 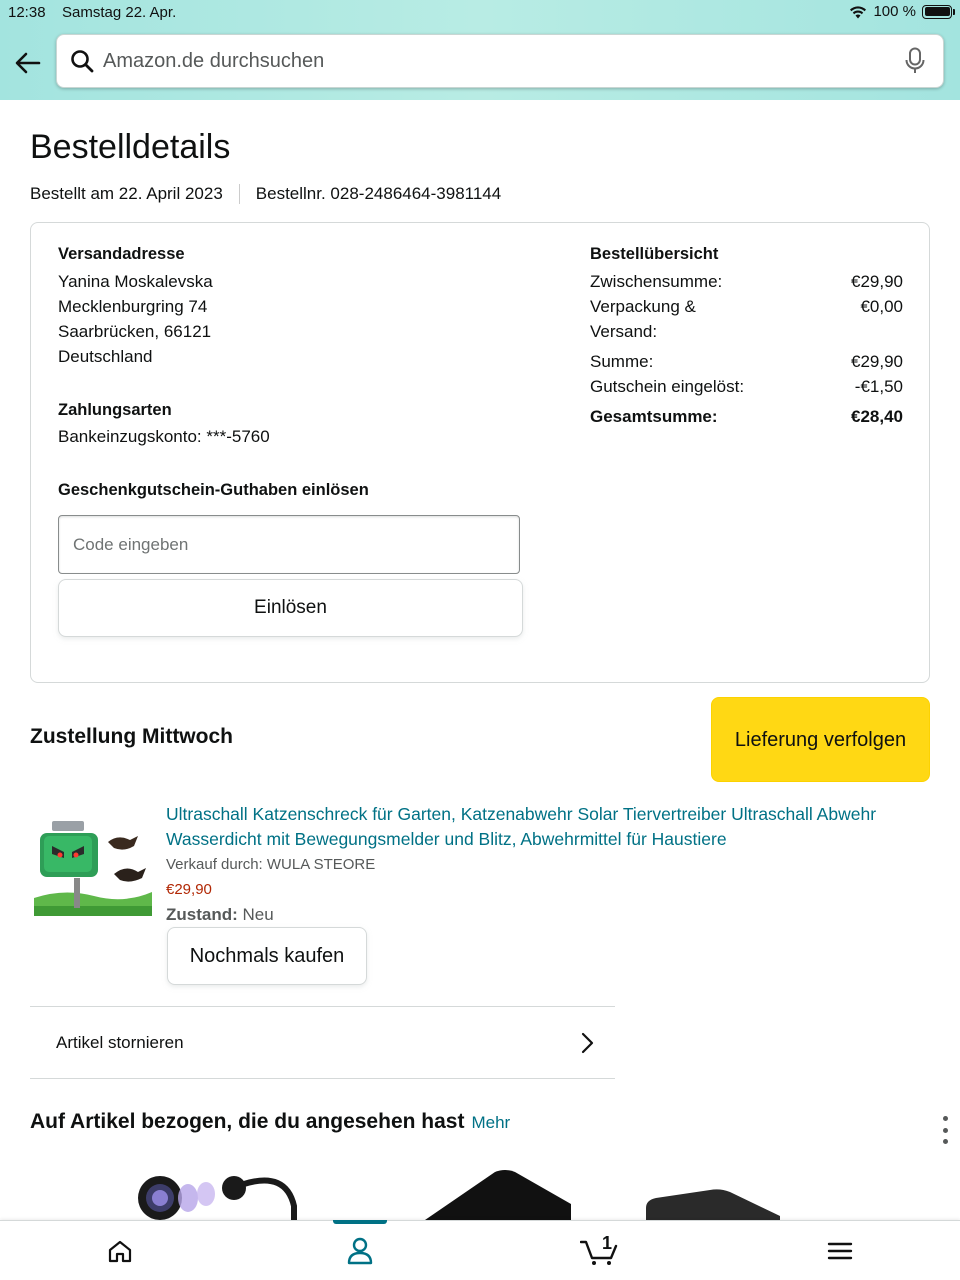 I want to click on address-line: Saarbrücken, 66121, so click(x=135, y=331).